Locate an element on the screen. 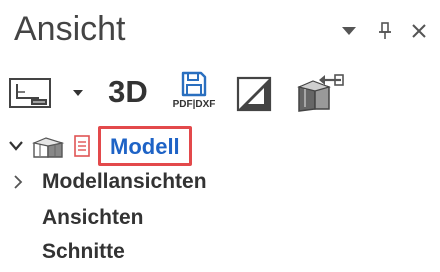  document-icon is located at coordinates (82, 146).